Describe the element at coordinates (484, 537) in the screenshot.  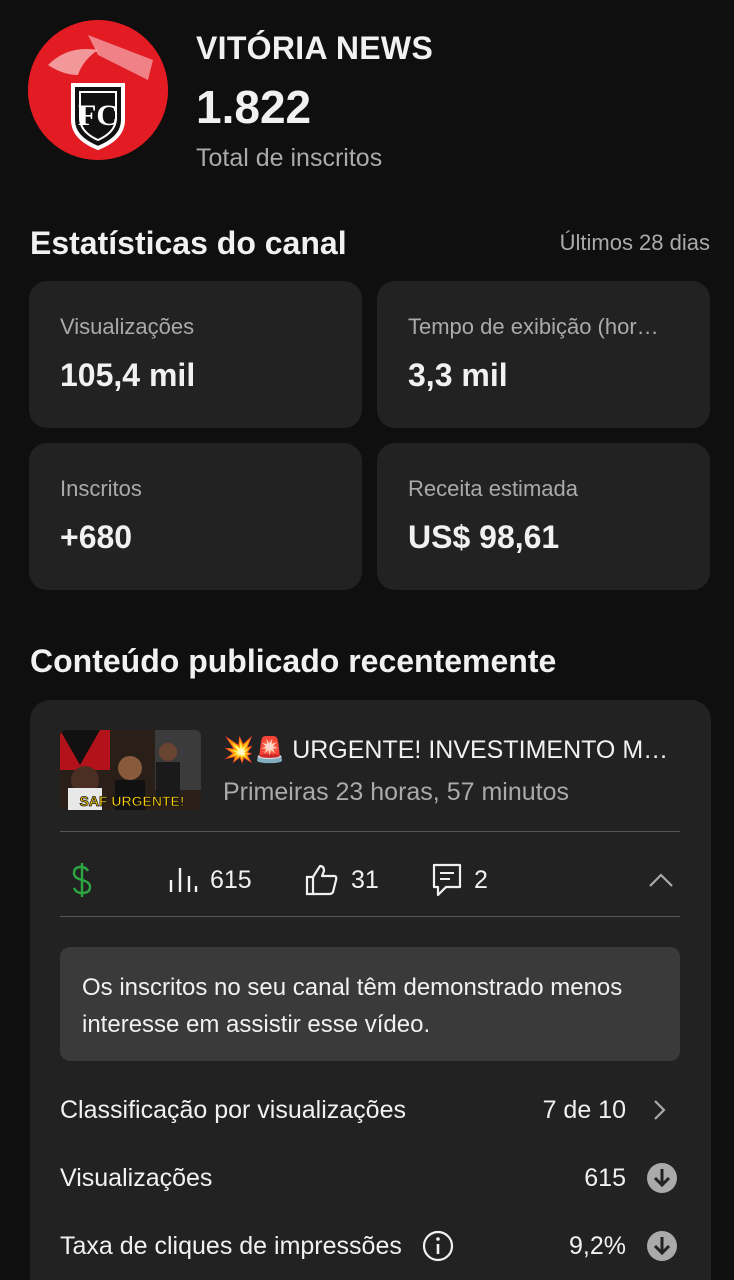
I see `stat-value: US$ 98,61` at that location.